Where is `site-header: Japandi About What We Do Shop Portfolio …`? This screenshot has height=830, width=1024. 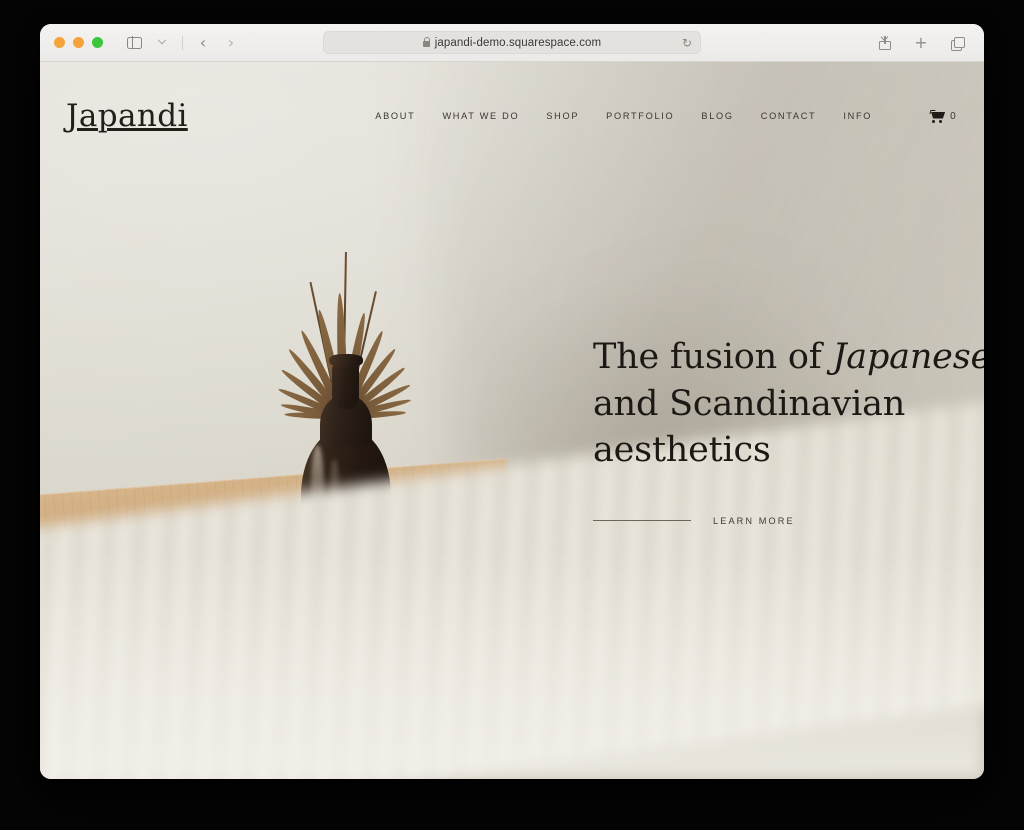 site-header: Japandi About What We Do Shop Portfolio … is located at coordinates (512, 116).